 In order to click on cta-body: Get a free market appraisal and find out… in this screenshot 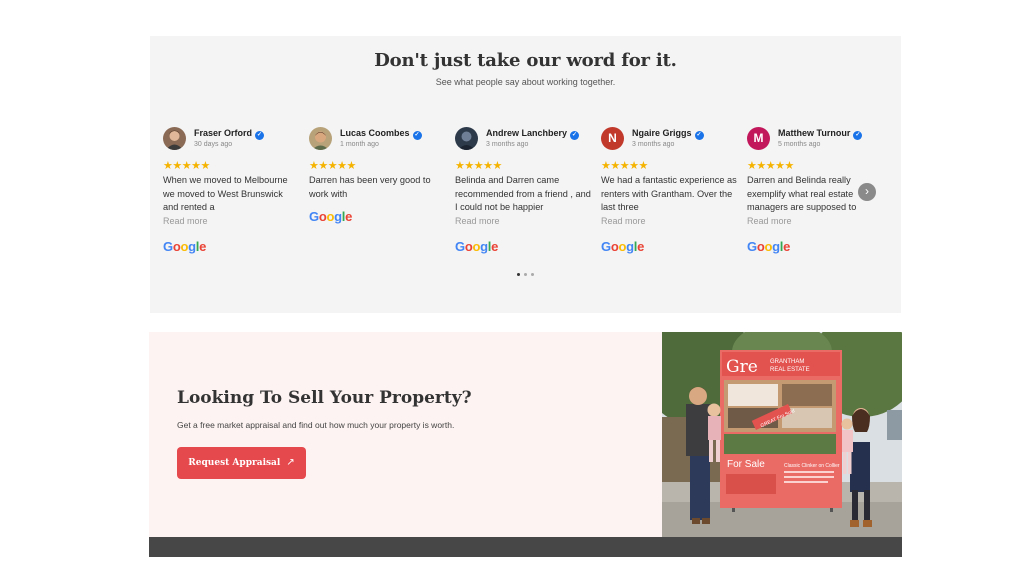, I will do `click(316, 425)`.